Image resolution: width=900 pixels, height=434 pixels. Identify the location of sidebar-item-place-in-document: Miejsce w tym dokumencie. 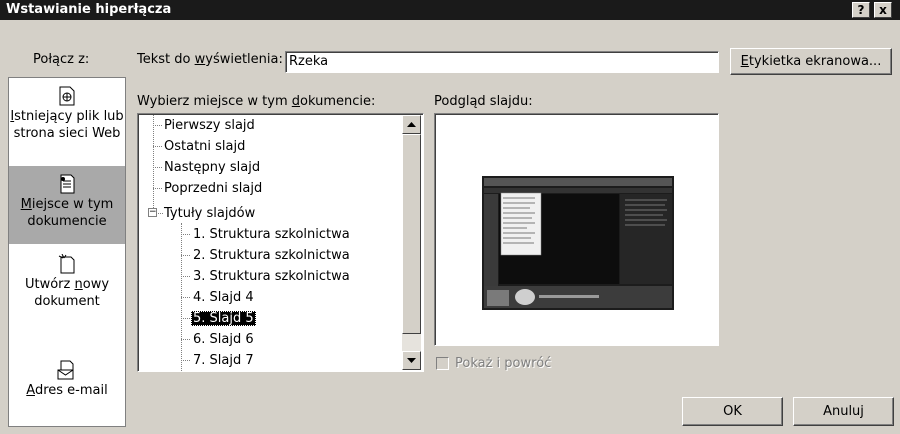
(67, 205).